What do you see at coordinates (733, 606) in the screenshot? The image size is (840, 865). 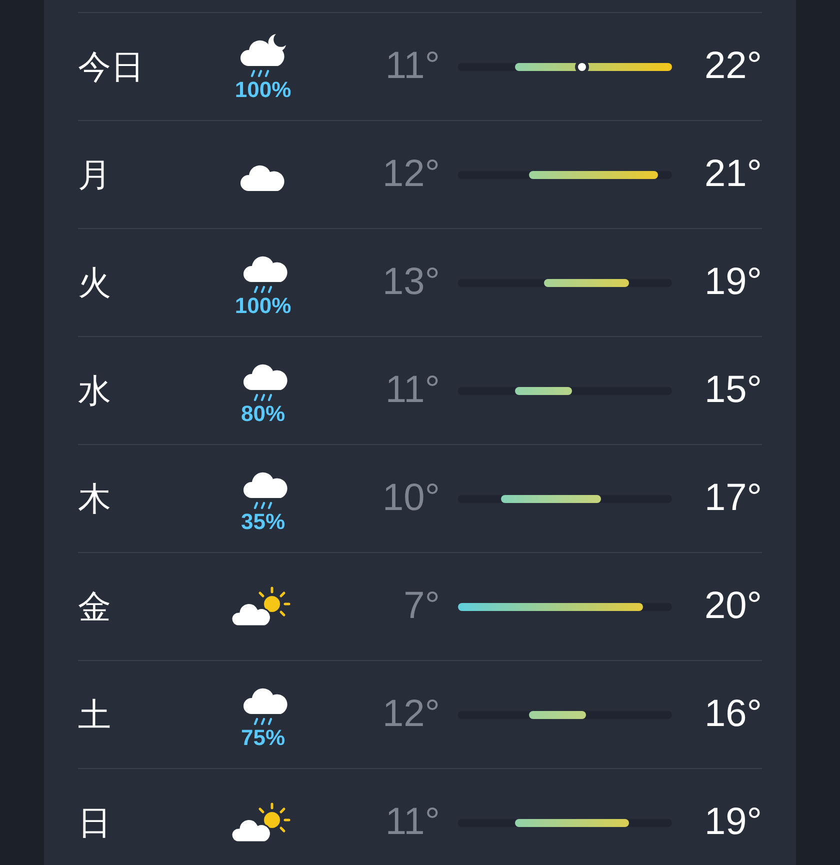 I see `high-temperature: 20°` at bounding box center [733, 606].